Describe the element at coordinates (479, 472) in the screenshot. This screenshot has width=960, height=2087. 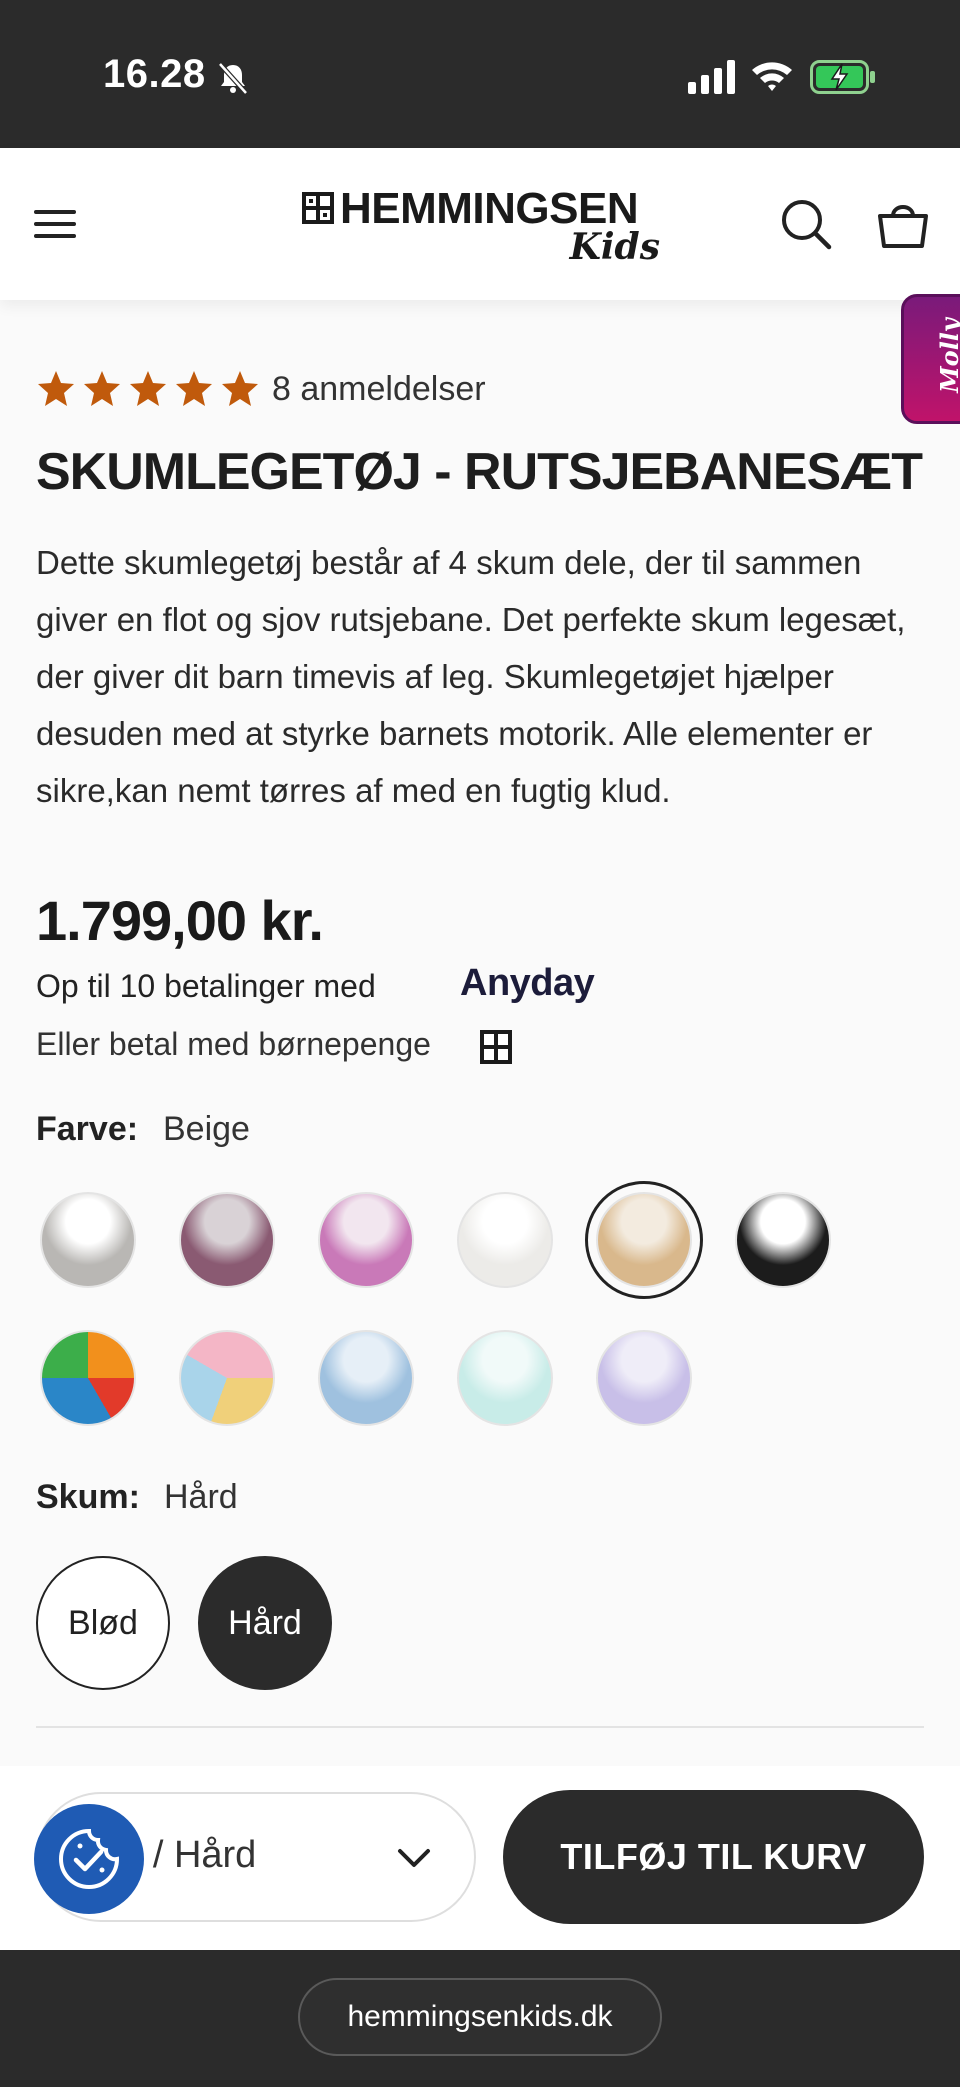
I see `product-title: SKUMLEGETØJ - RUTSJEBANESÆT` at that location.